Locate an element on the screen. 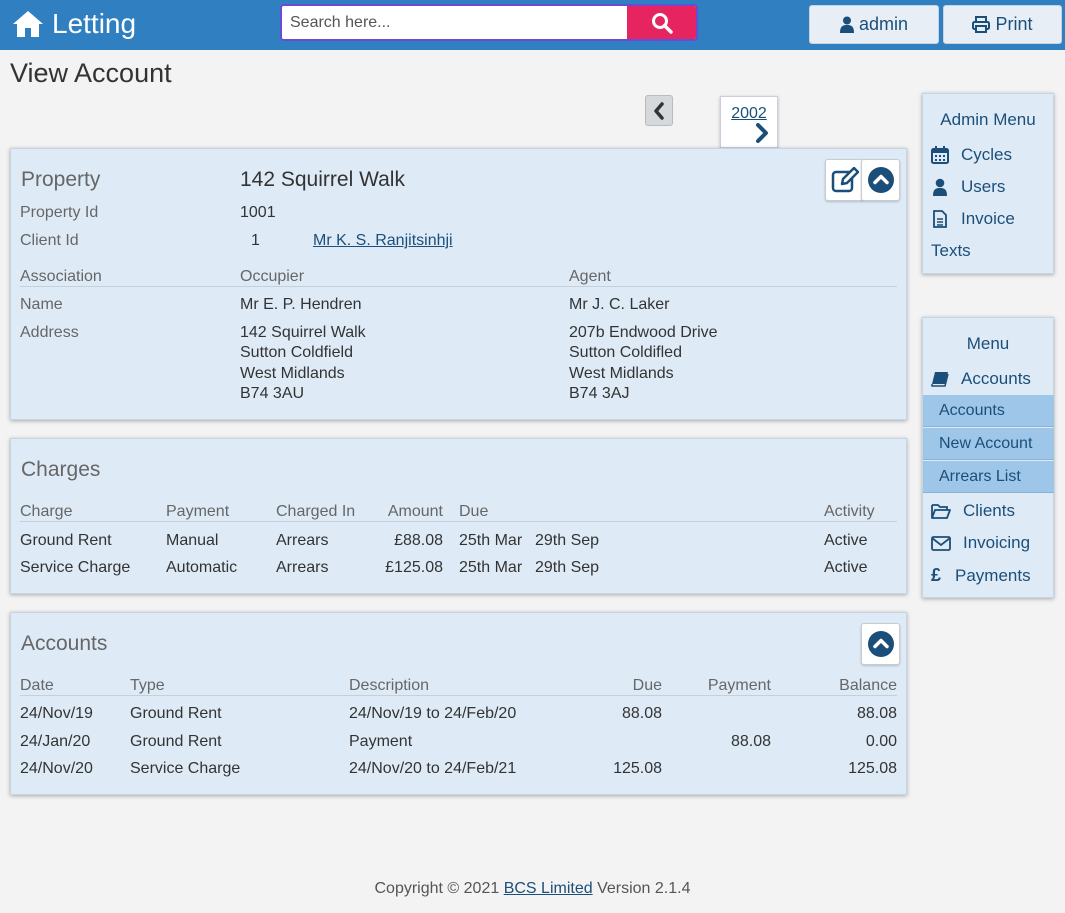 The image size is (1065, 913). admin-menu-item-label: Texts is located at coordinates (951, 250).